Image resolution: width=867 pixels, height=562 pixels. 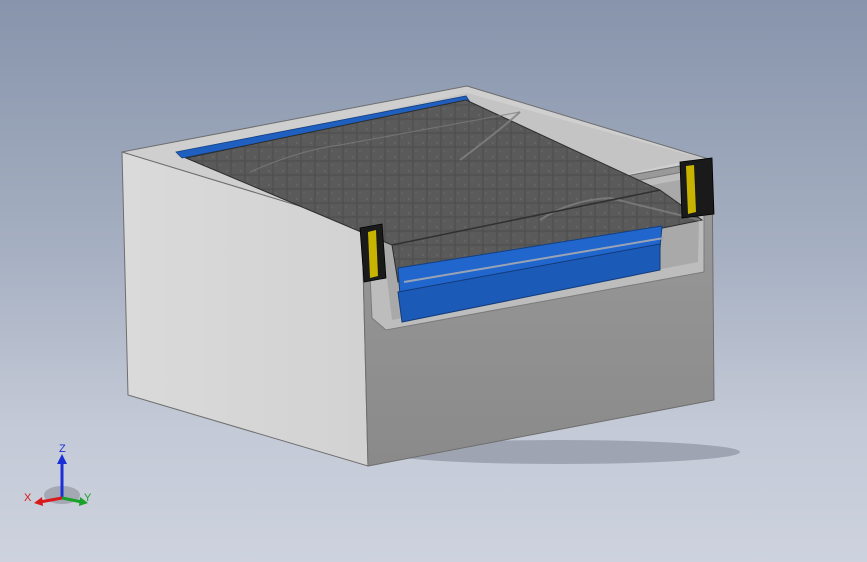 I want to click on bumper-pad-left, so click(x=373, y=253).